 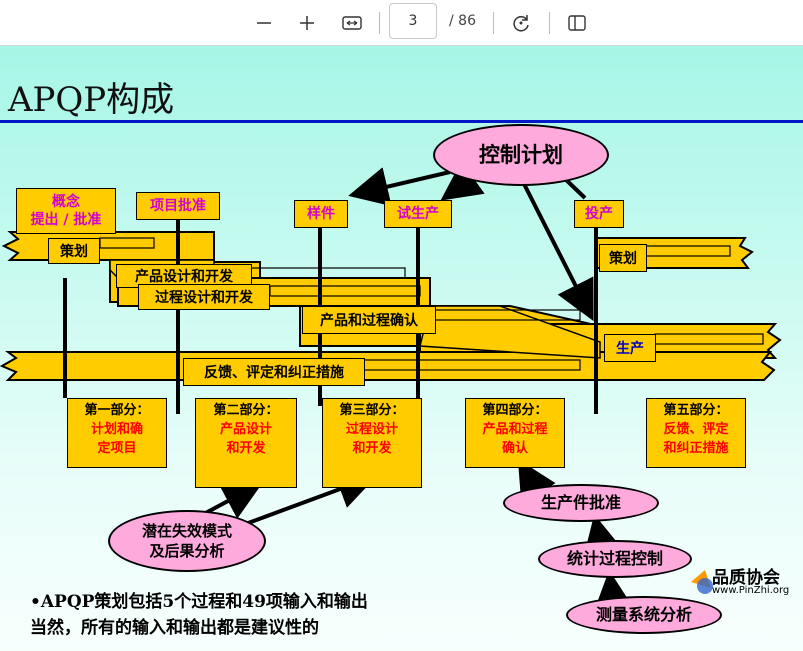 I want to click on rotate-icon, so click(x=521, y=23).